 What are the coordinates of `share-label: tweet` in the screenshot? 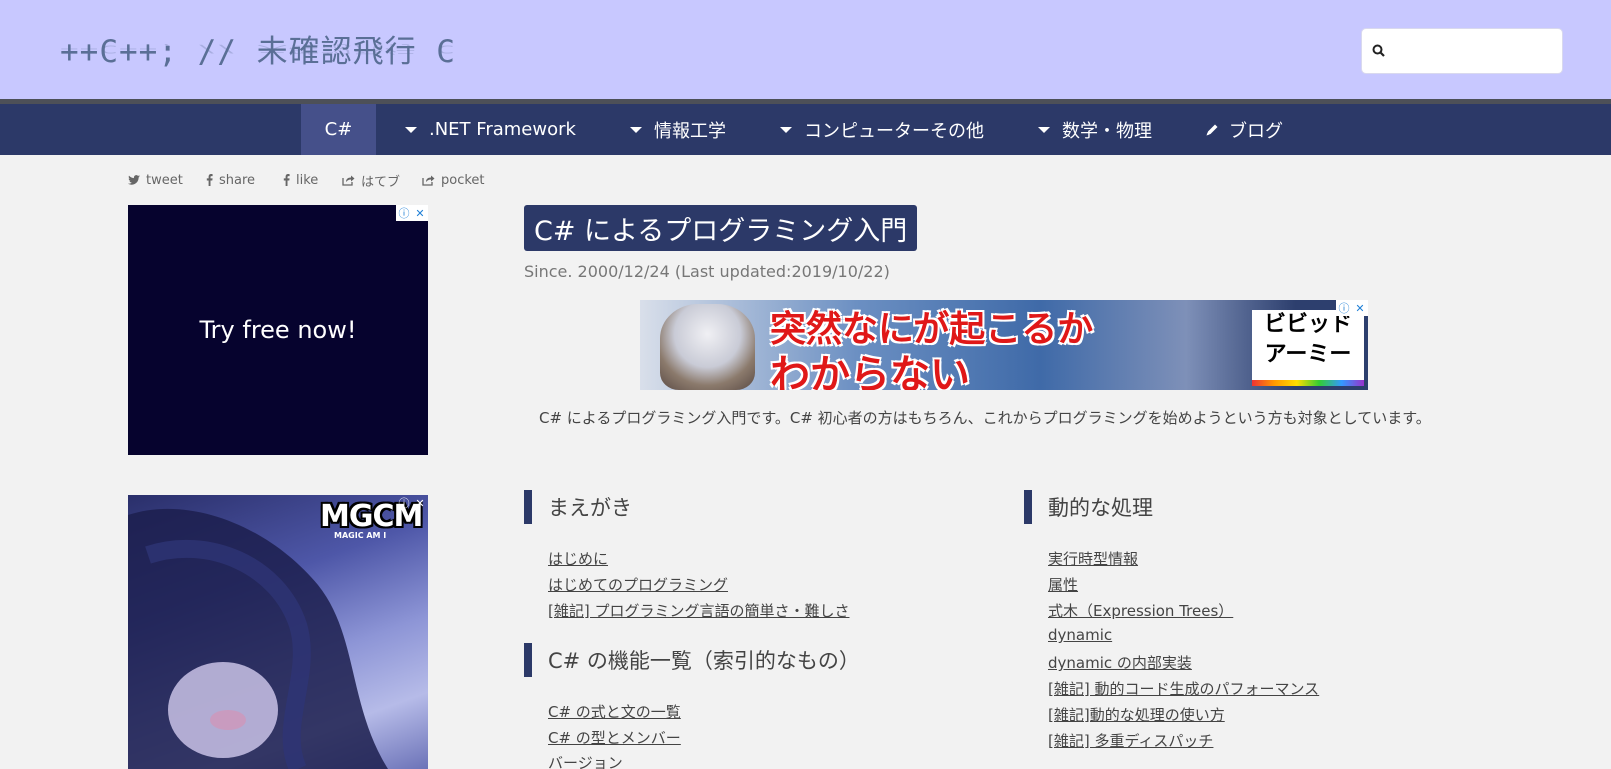 It's located at (164, 180).